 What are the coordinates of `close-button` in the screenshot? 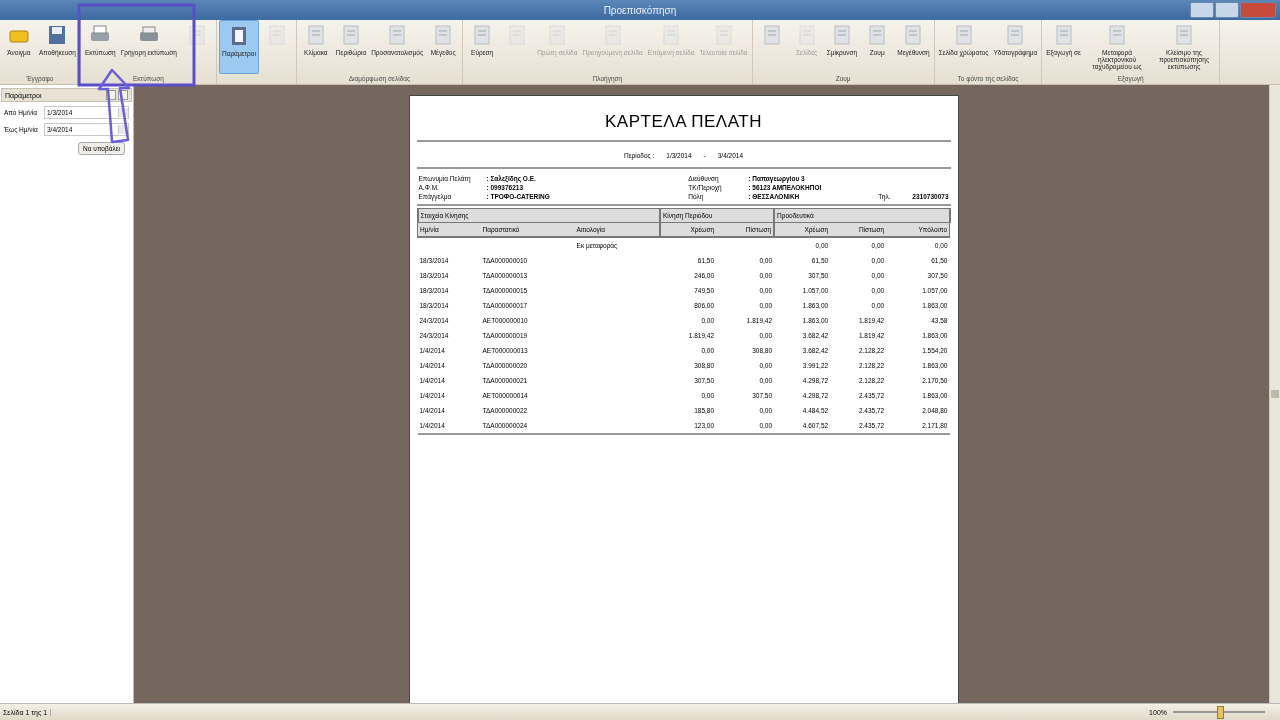 It's located at (123, 95).